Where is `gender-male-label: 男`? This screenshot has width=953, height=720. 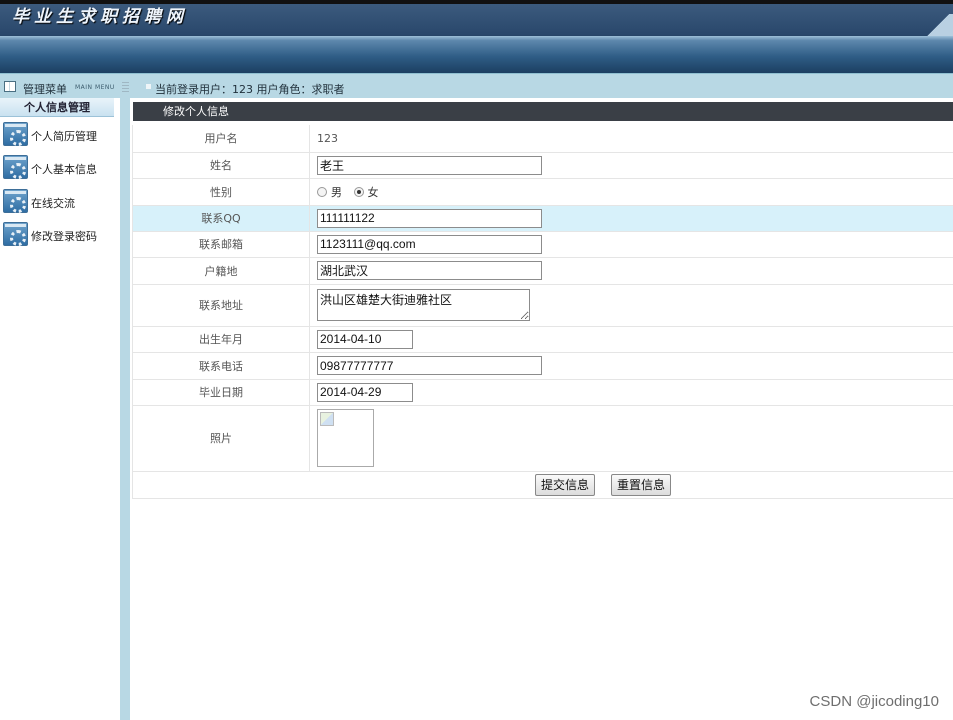 gender-male-label: 男 is located at coordinates (336, 192).